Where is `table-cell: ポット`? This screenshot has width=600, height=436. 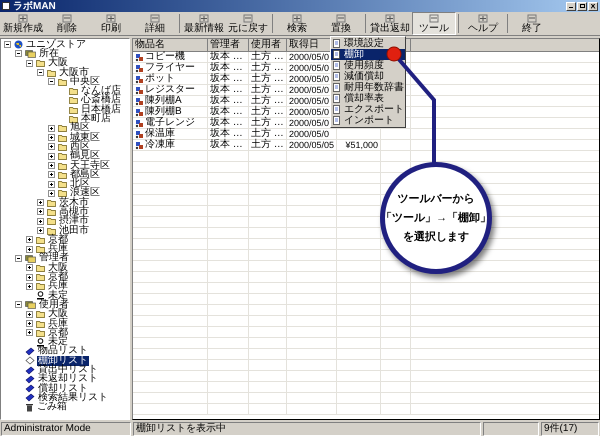 table-cell: ポット is located at coordinates (160, 79).